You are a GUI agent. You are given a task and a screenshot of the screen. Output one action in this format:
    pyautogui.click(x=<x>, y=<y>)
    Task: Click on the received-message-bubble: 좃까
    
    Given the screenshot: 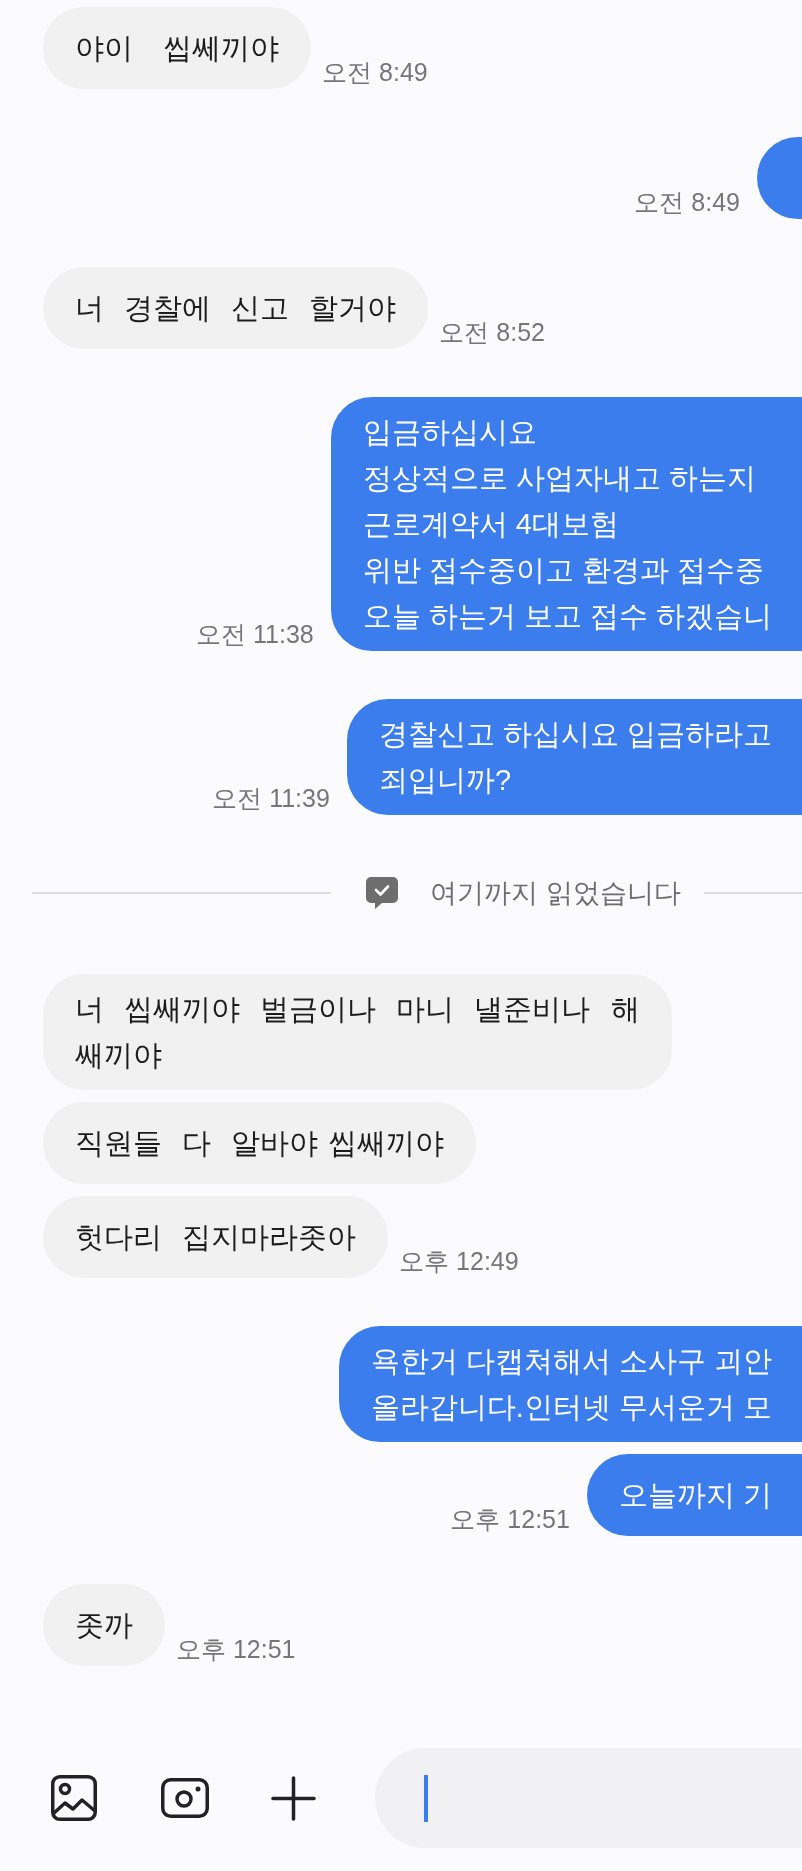 What is the action you would take?
    pyautogui.click(x=104, y=1625)
    